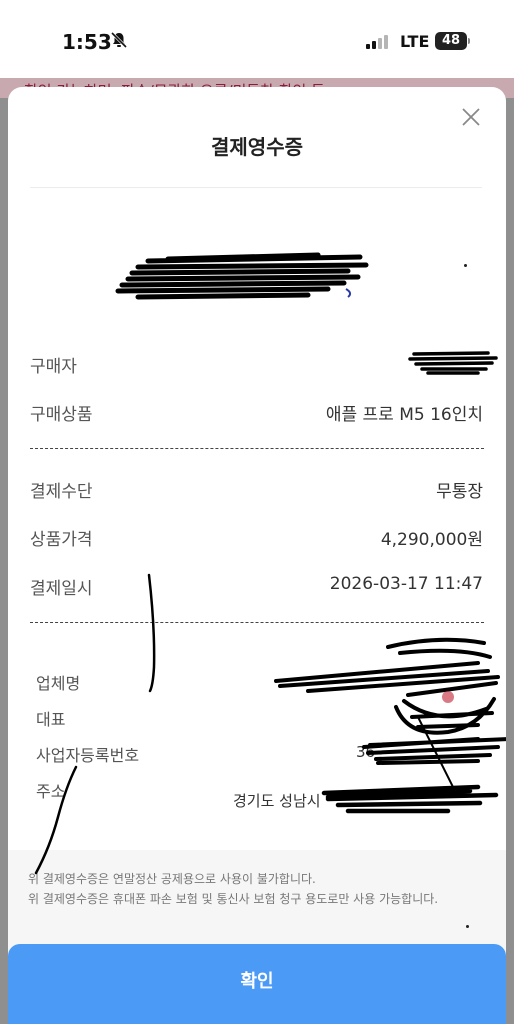 Image resolution: width=514 pixels, height=1024 pixels. What do you see at coordinates (471, 117) in the screenshot?
I see `close-icon` at bounding box center [471, 117].